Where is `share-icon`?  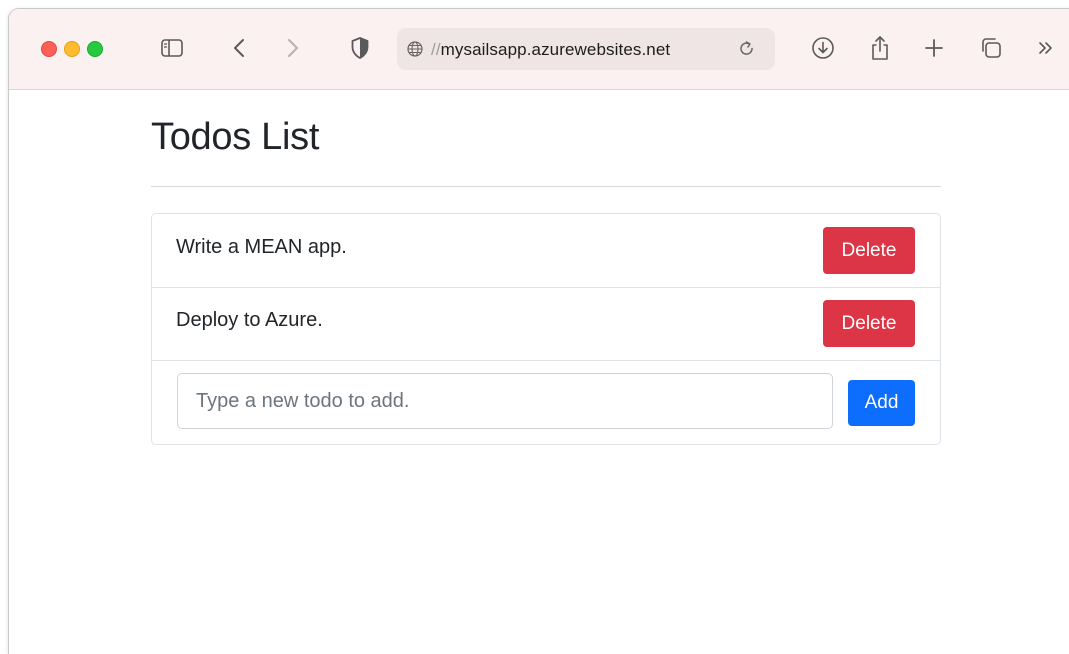 share-icon is located at coordinates (880, 48).